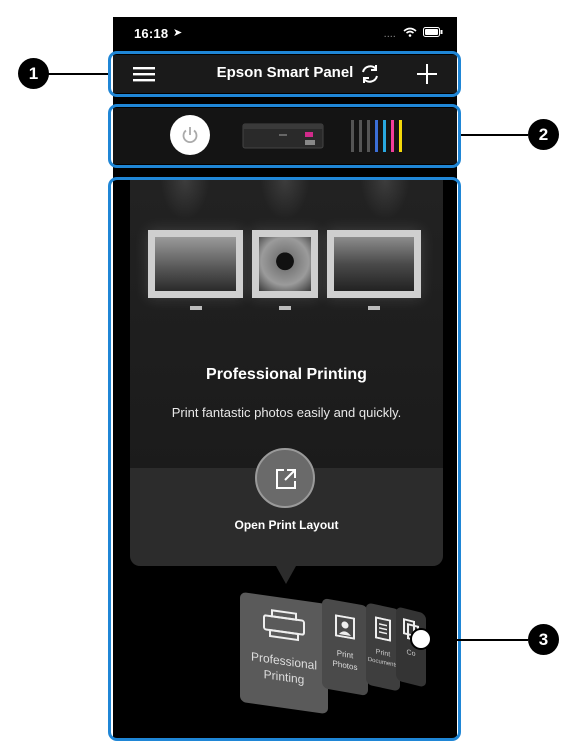 Image resolution: width=576 pixels, height=743 pixels. I want to click on battery-icon, so click(433, 32).